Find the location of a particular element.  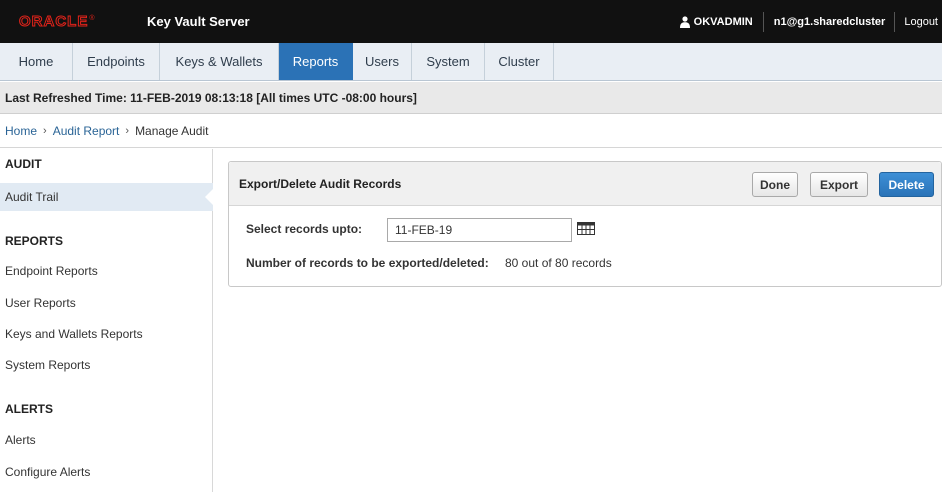

done-button: Done is located at coordinates (775, 184).